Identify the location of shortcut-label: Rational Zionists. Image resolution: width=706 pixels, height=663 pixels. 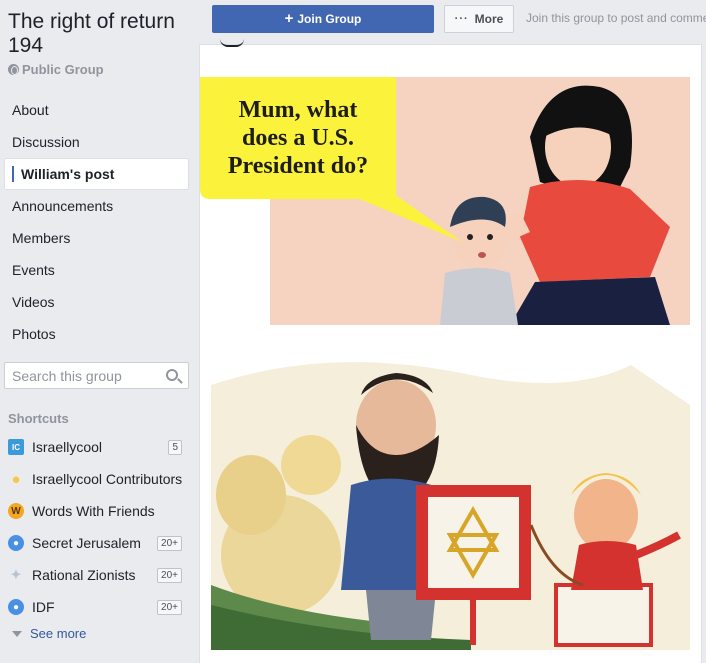
(84, 575).